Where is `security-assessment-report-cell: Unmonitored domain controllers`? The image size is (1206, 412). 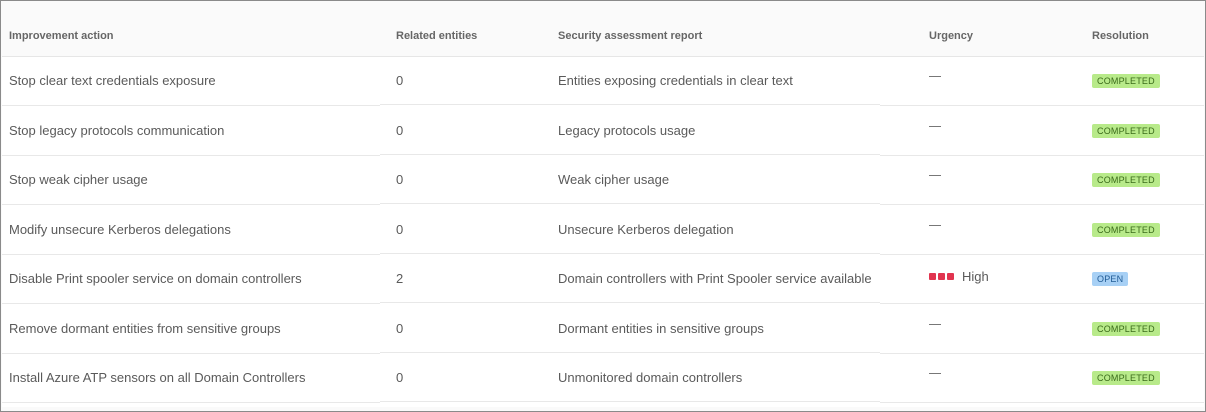
security-assessment-report-cell: Unmonitored domain controllers is located at coordinates (718, 377).